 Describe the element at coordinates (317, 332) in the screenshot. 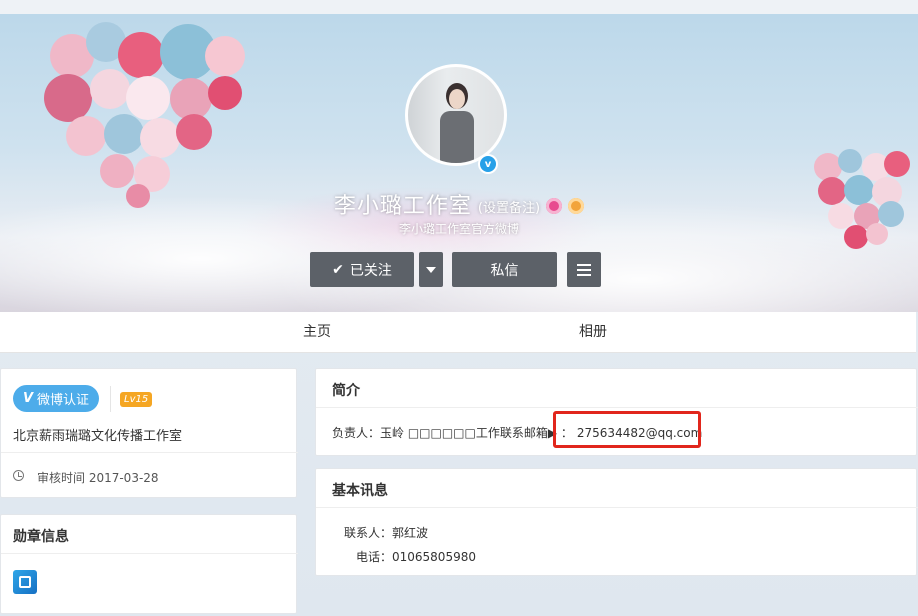

I see `tab-home: 主页` at that location.